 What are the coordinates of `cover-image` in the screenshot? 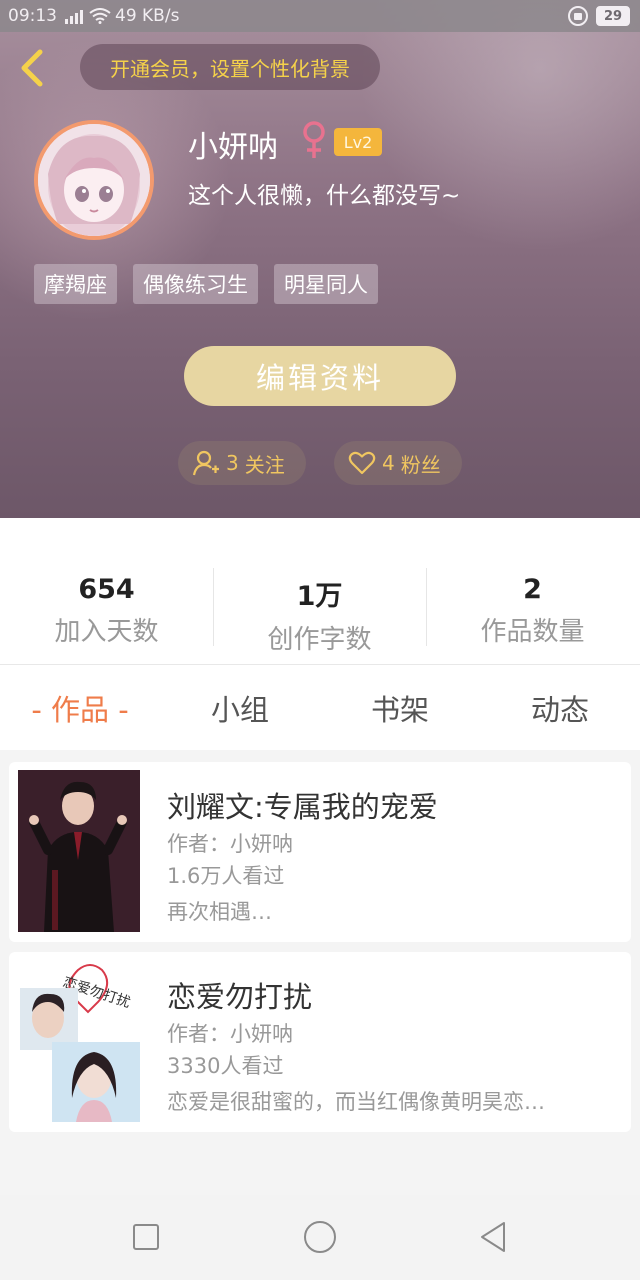 It's located at (79, 851).